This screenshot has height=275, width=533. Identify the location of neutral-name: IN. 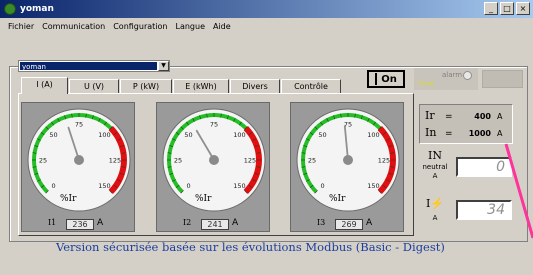
(435, 155).